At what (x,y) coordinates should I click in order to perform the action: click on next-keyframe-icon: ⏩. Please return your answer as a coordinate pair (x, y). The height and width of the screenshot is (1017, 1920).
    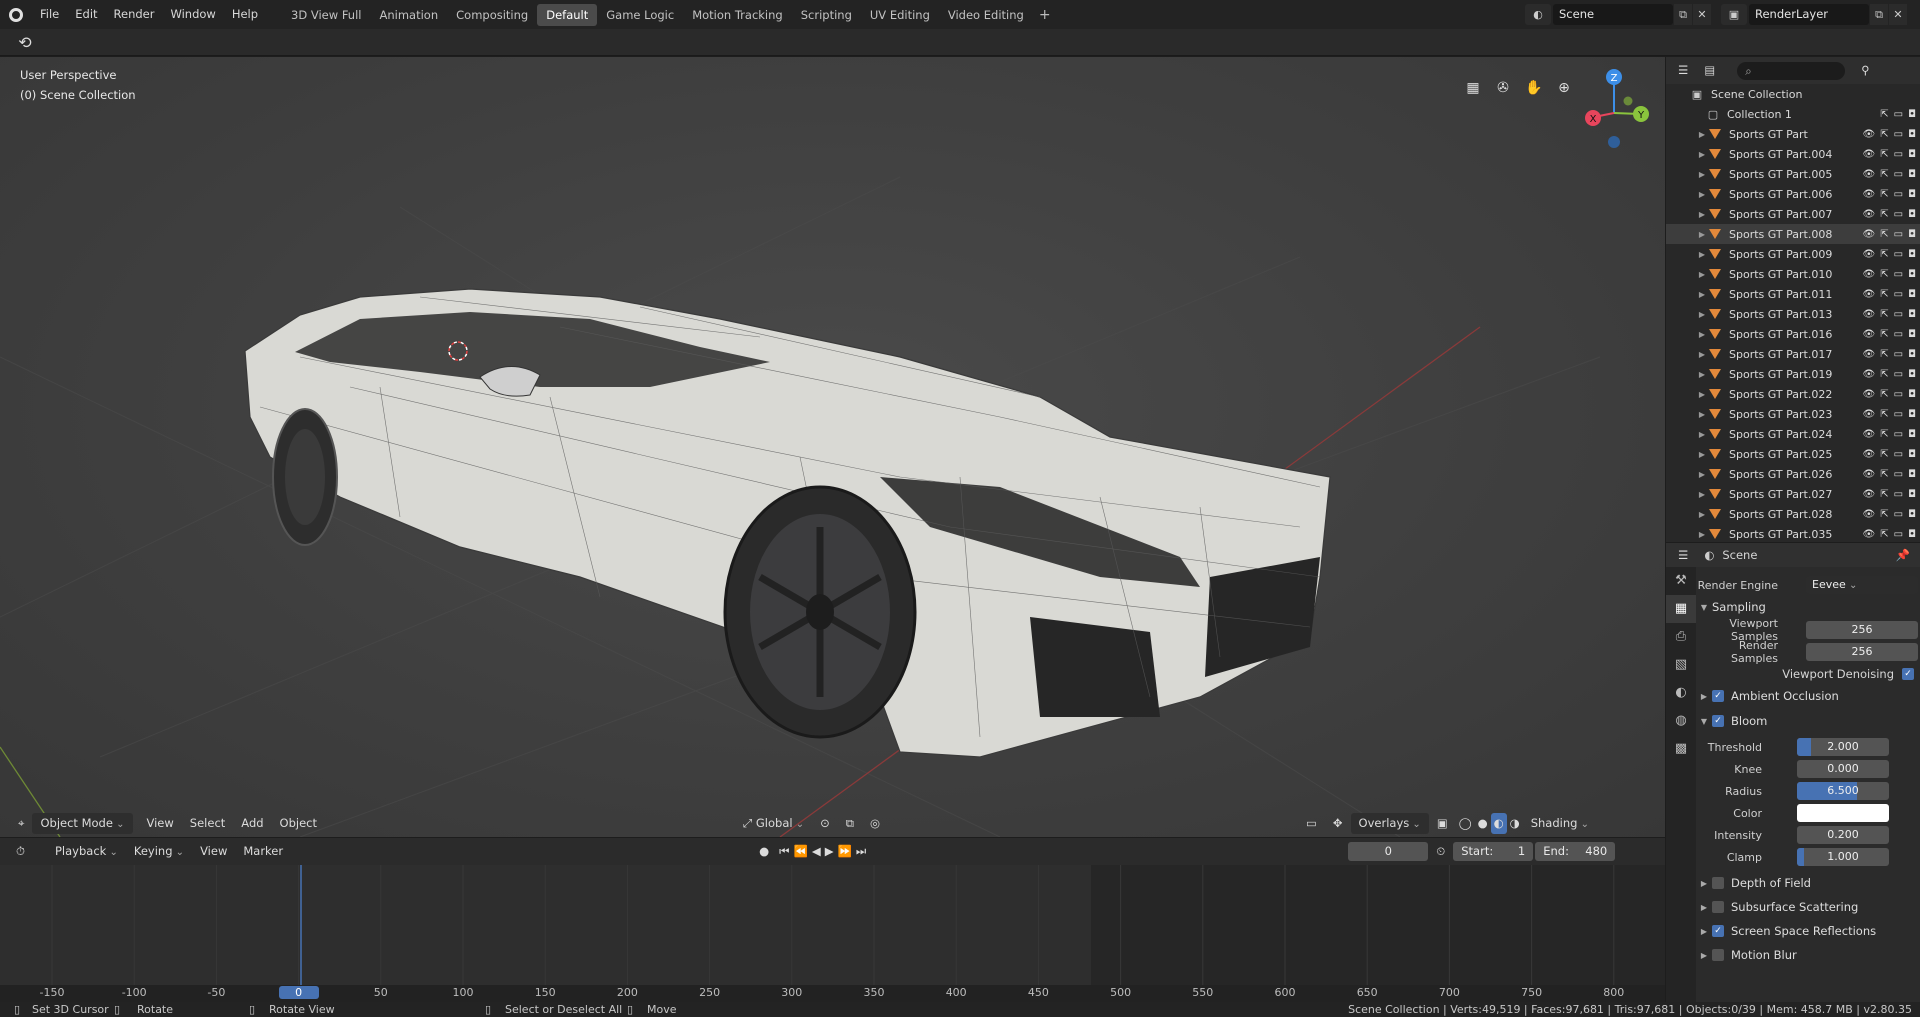
    Looking at the image, I should click on (845, 851).